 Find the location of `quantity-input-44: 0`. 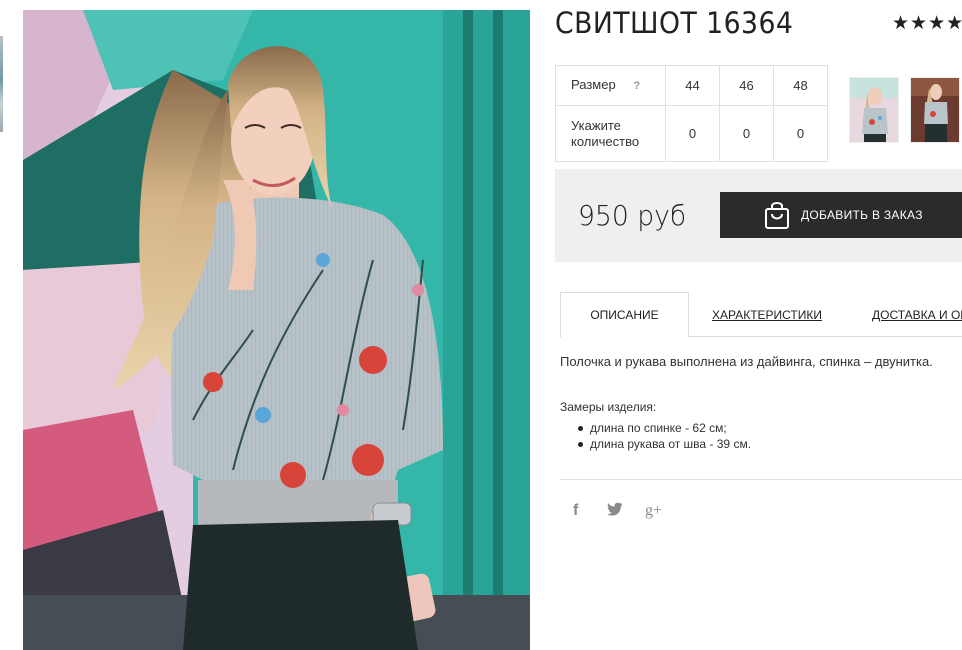

quantity-input-44: 0 is located at coordinates (692, 133).